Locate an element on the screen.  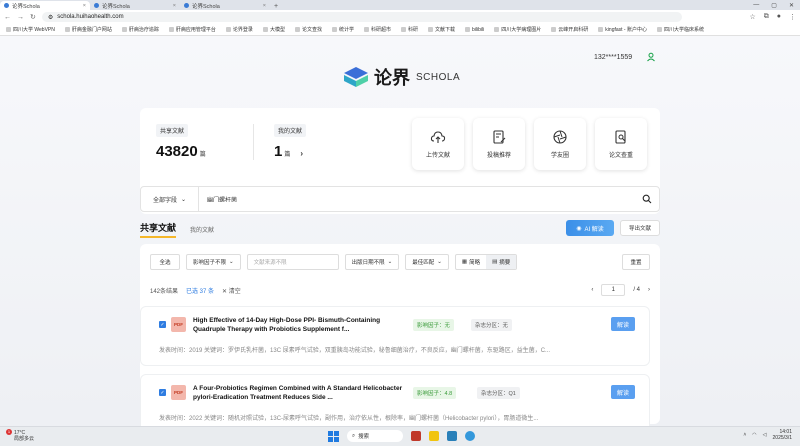
export-button: 导出文献 is located at coordinates (640, 228).